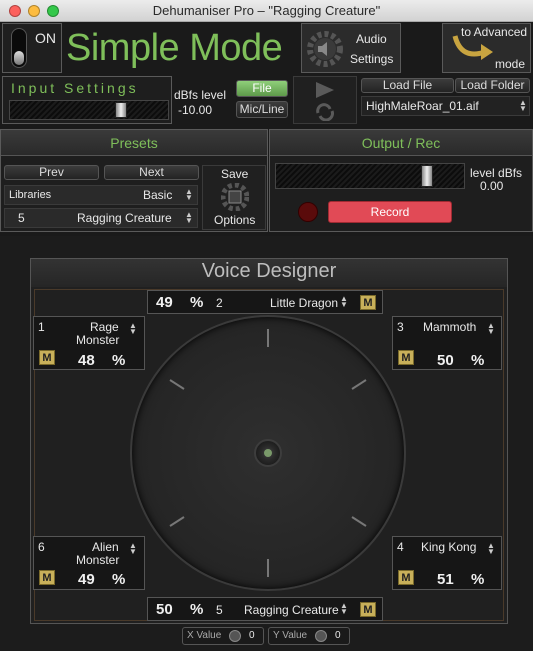 This screenshot has width=533, height=651. What do you see at coordinates (86, 579) in the screenshot?
I see `slot-bl-pct: 49` at bounding box center [86, 579].